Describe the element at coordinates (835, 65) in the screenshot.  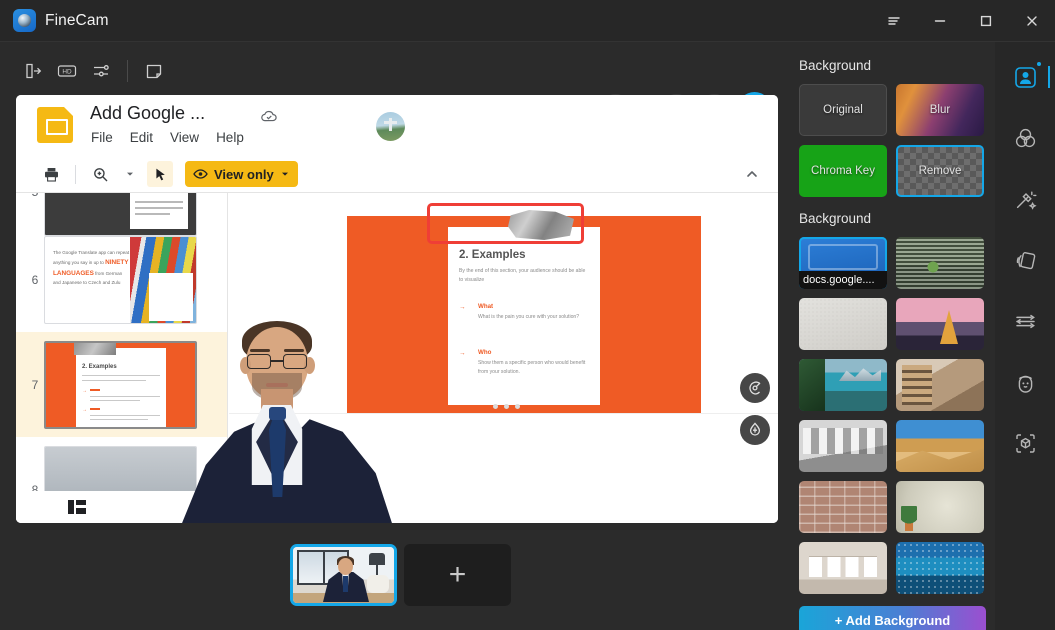
I see `panel-section-title: Background` at that location.